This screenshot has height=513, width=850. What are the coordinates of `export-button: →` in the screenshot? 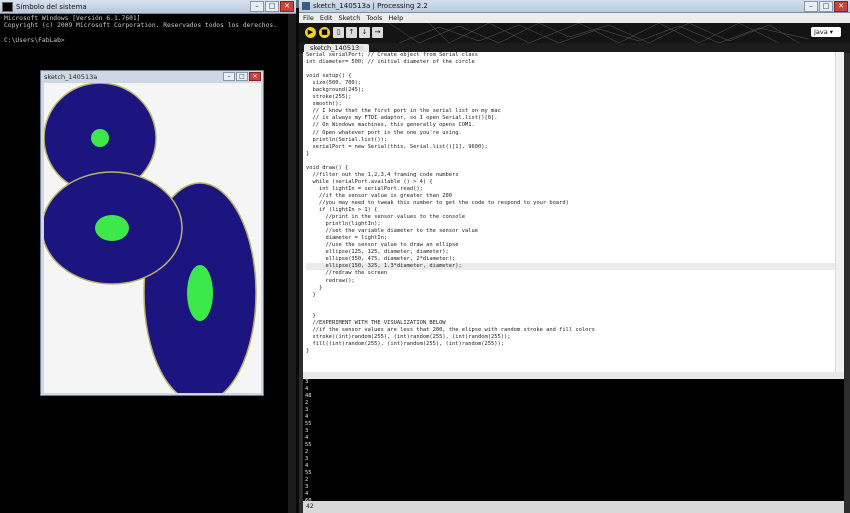 It's located at (377, 32).